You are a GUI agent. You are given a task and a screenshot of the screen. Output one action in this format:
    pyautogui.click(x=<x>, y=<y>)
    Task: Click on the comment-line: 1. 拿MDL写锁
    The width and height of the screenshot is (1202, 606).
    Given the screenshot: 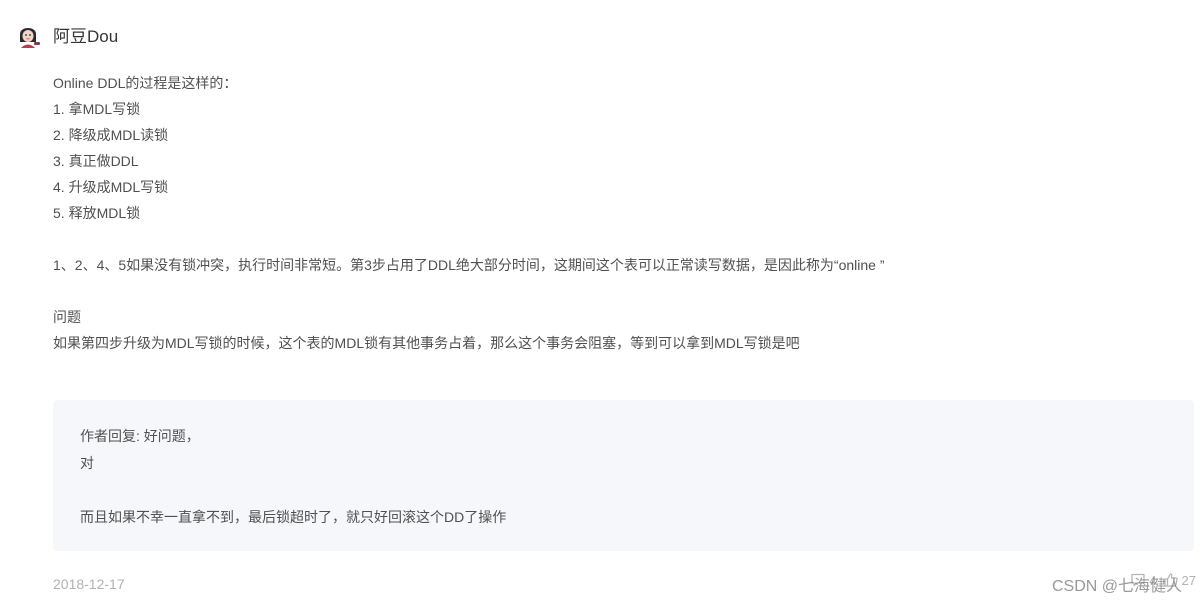 What is the action you would take?
    pyautogui.click(x=97, y=109)
    